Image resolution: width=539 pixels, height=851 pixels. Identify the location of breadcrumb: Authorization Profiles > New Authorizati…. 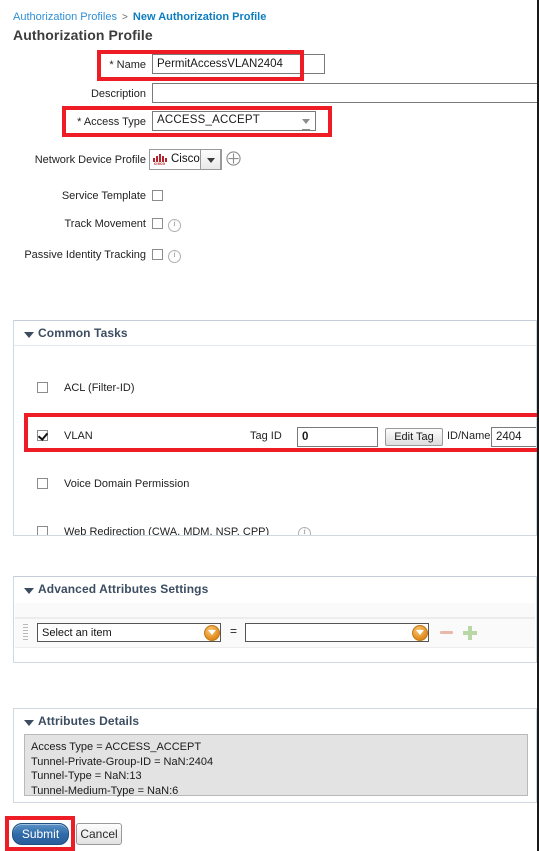
(139, 17).